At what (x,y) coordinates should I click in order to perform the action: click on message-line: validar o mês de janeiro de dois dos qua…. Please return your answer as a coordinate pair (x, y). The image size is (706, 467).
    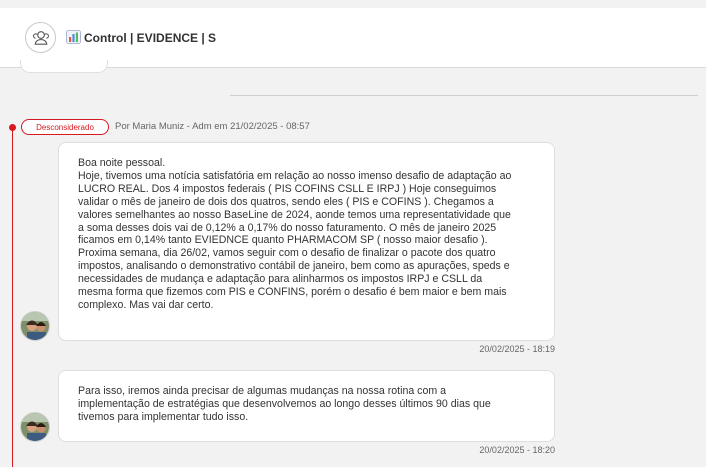
    Looking at the image, I should click on (286, 201).